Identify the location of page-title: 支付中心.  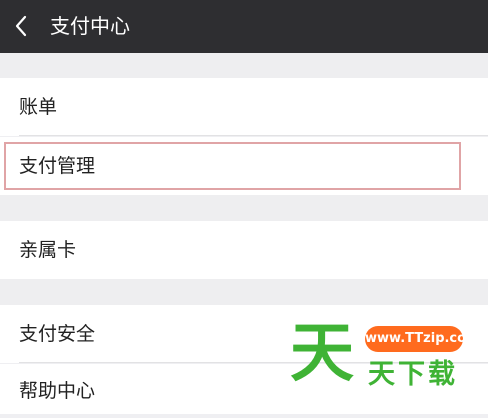
(90, 26).